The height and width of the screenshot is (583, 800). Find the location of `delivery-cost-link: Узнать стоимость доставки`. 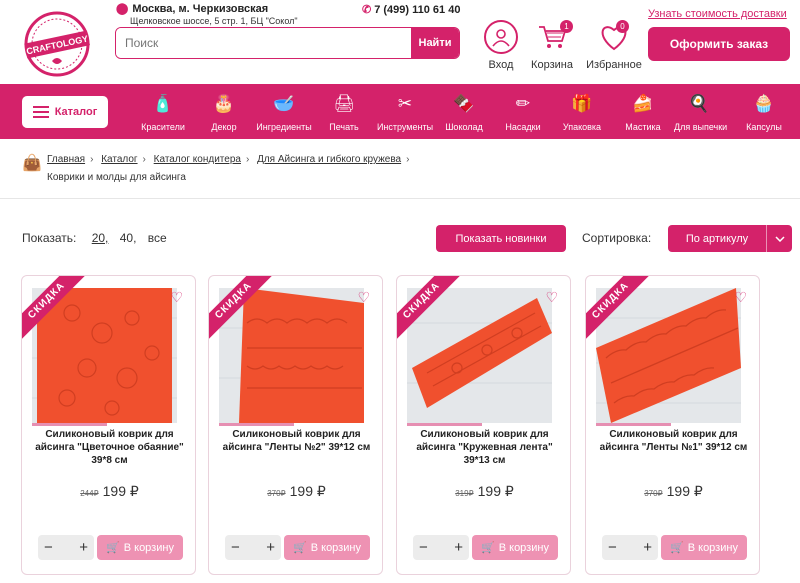

delivery-cost-link: Узнать стоимость доставки is located at coordinates (717, 14).